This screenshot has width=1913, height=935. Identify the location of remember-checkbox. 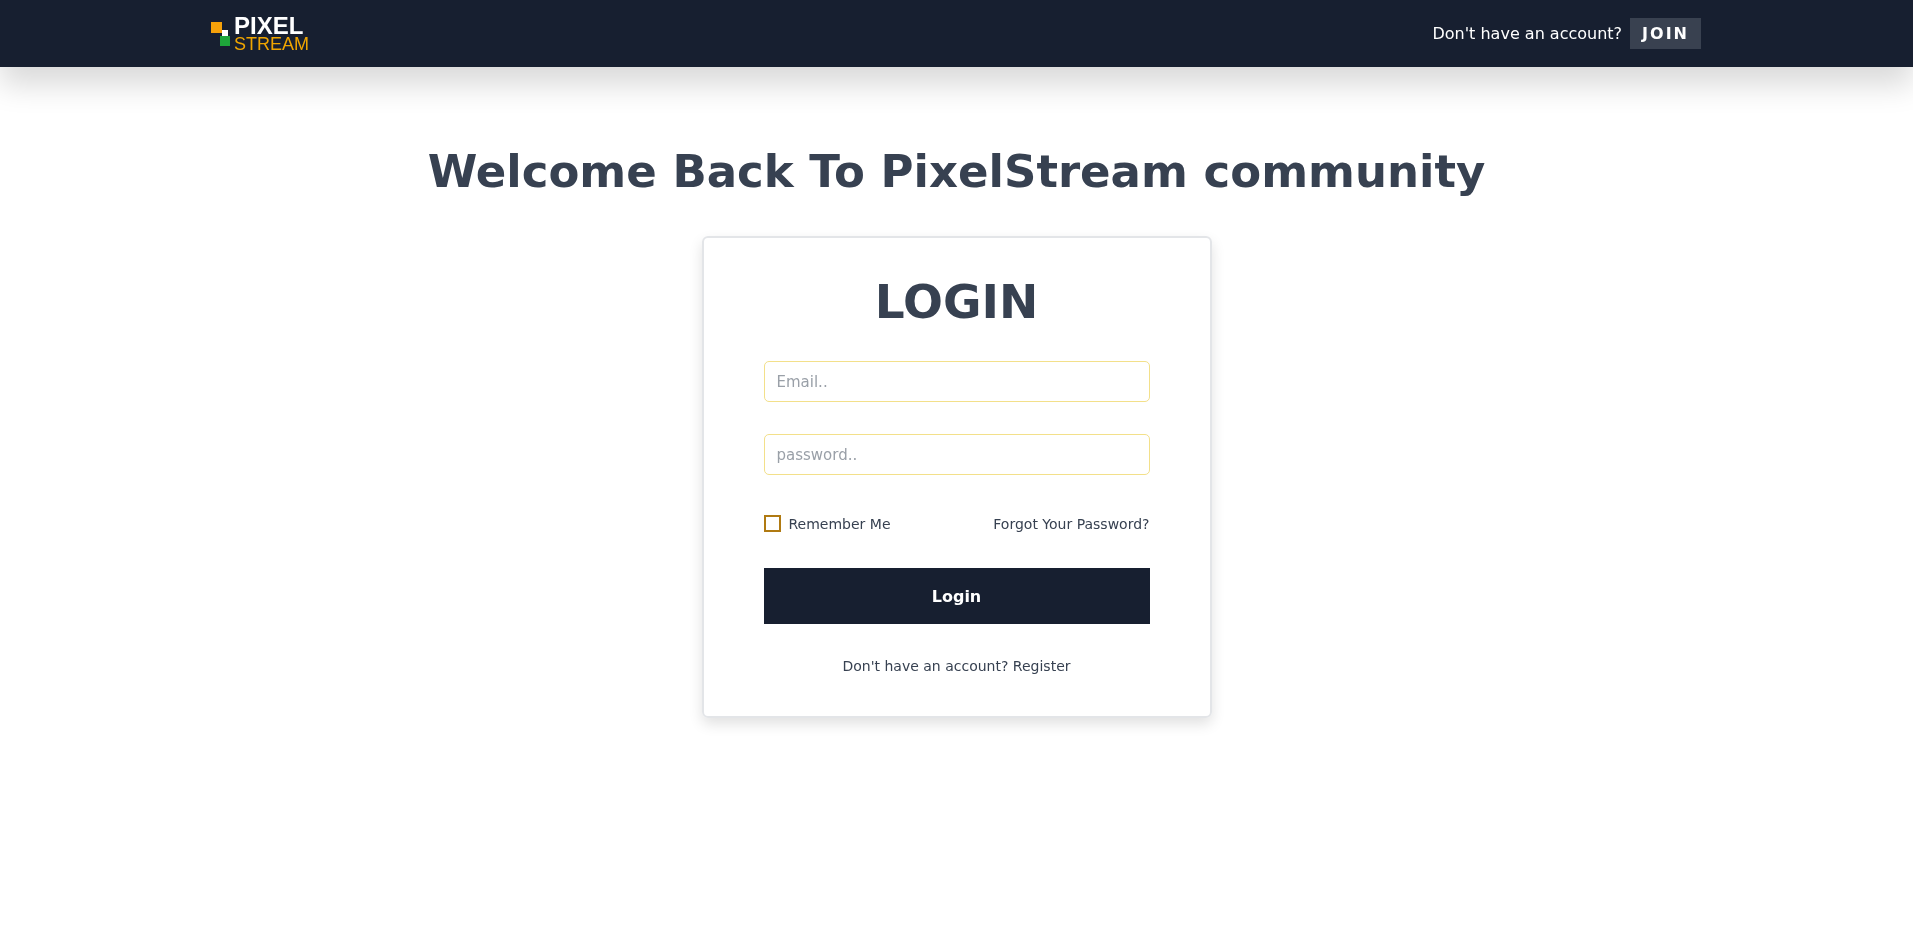
(772, 523).